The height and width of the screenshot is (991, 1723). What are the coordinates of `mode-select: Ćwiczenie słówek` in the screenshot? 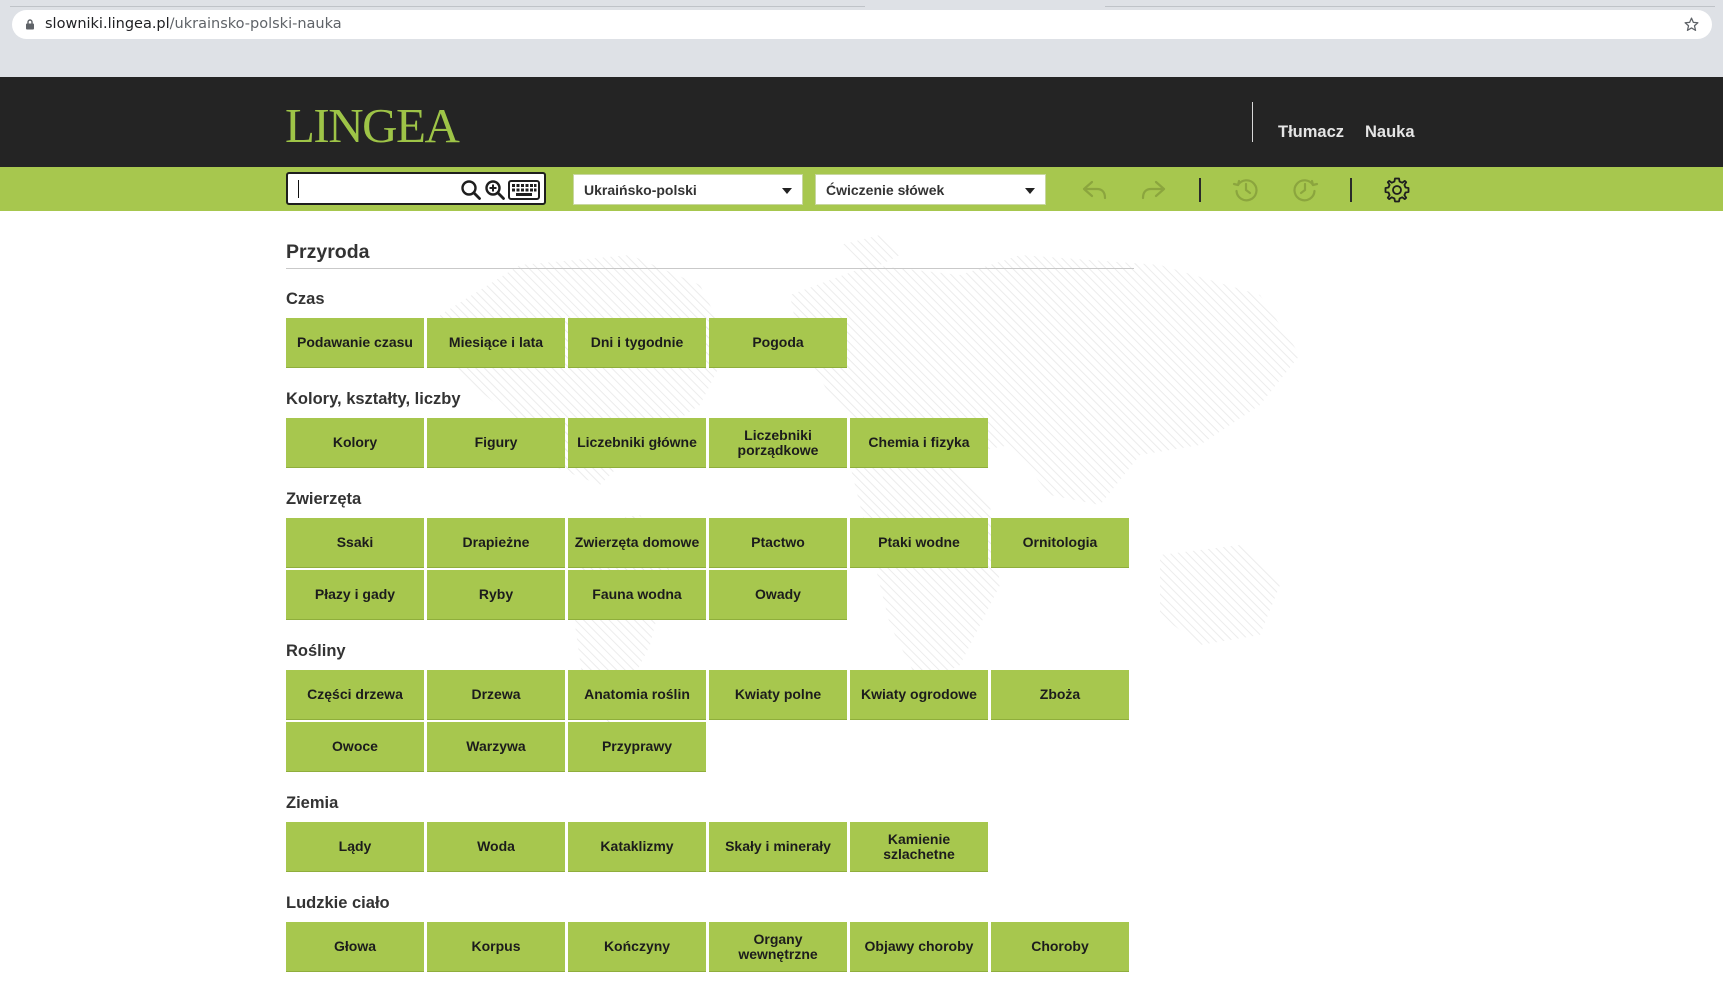 It's located at (930, 189).